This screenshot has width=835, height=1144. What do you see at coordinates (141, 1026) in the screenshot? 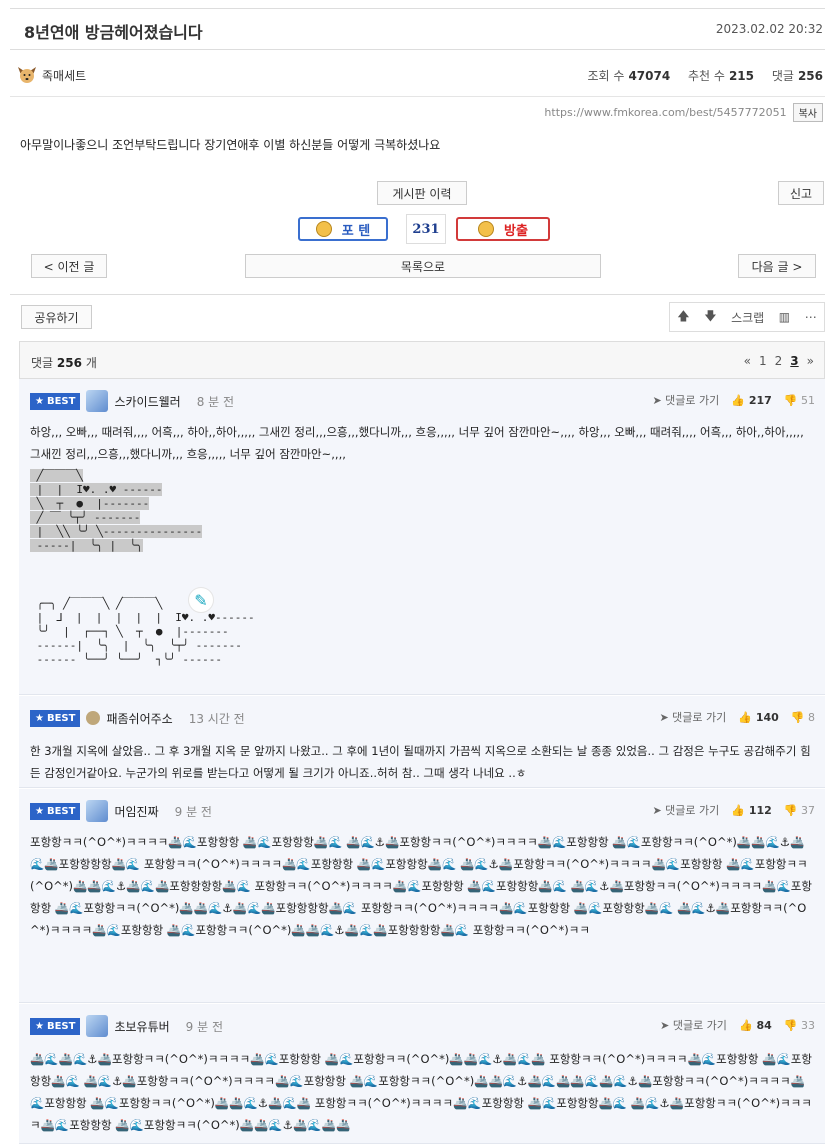
I see `comment-author: 초보유튜버` at bounding box center [141, 1026].